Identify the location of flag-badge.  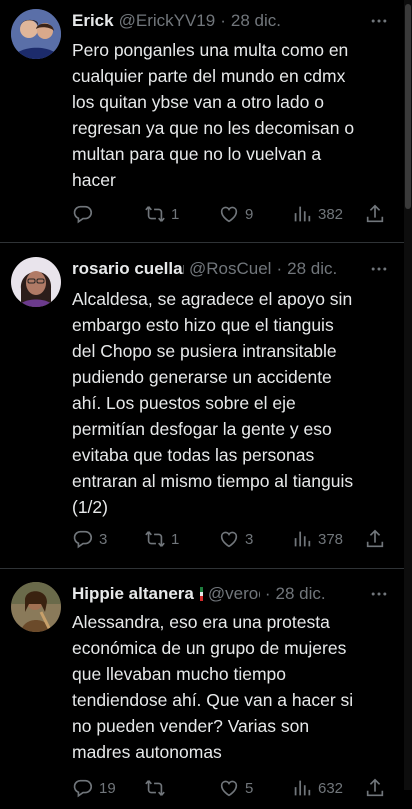
(201, 594).